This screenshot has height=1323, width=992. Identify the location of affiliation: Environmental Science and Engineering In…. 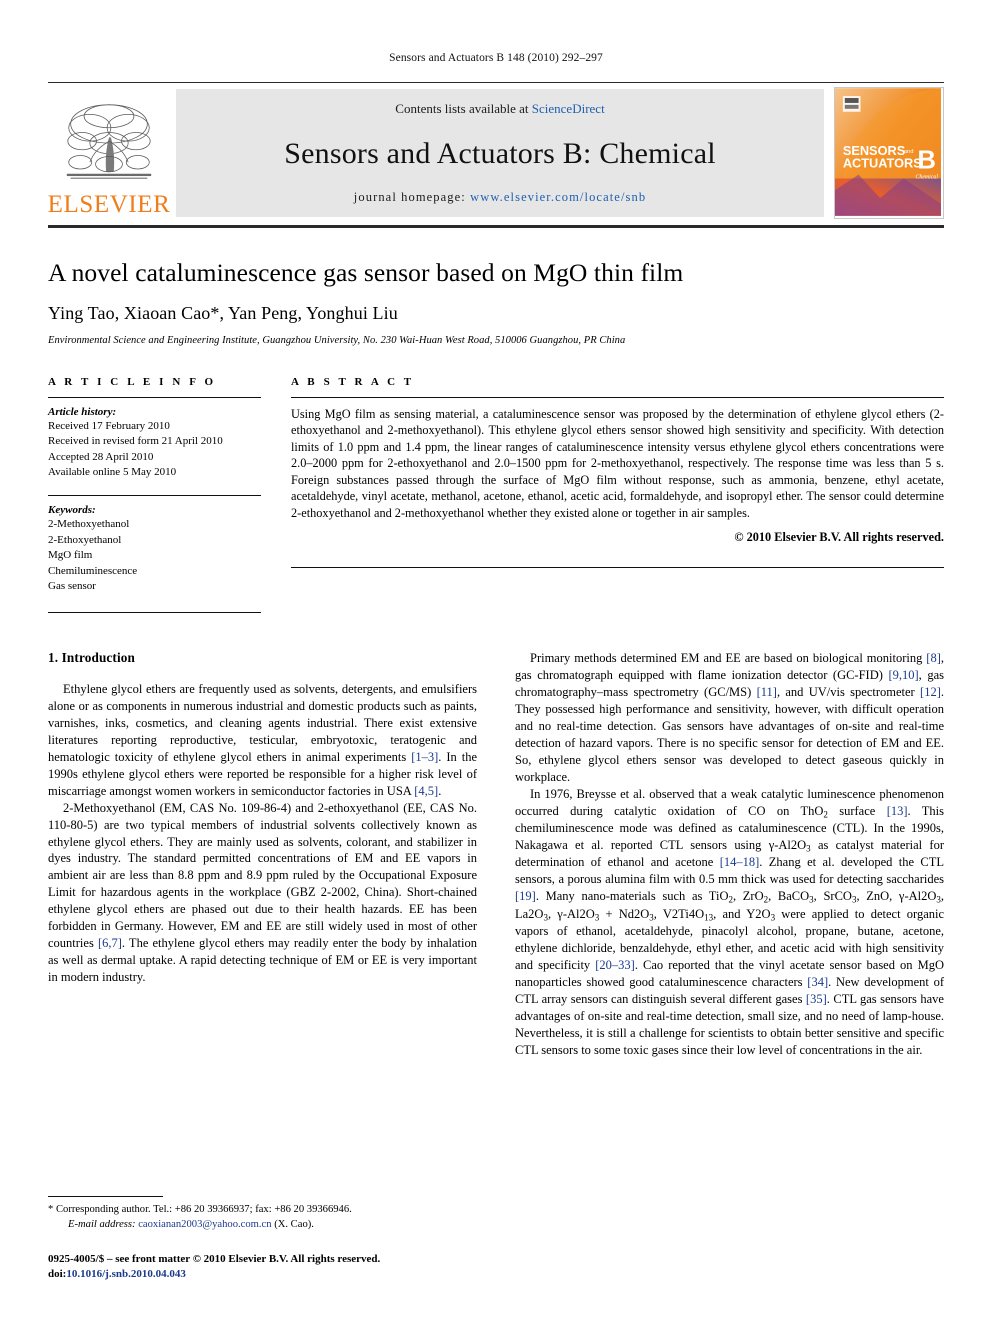
(337, 340).